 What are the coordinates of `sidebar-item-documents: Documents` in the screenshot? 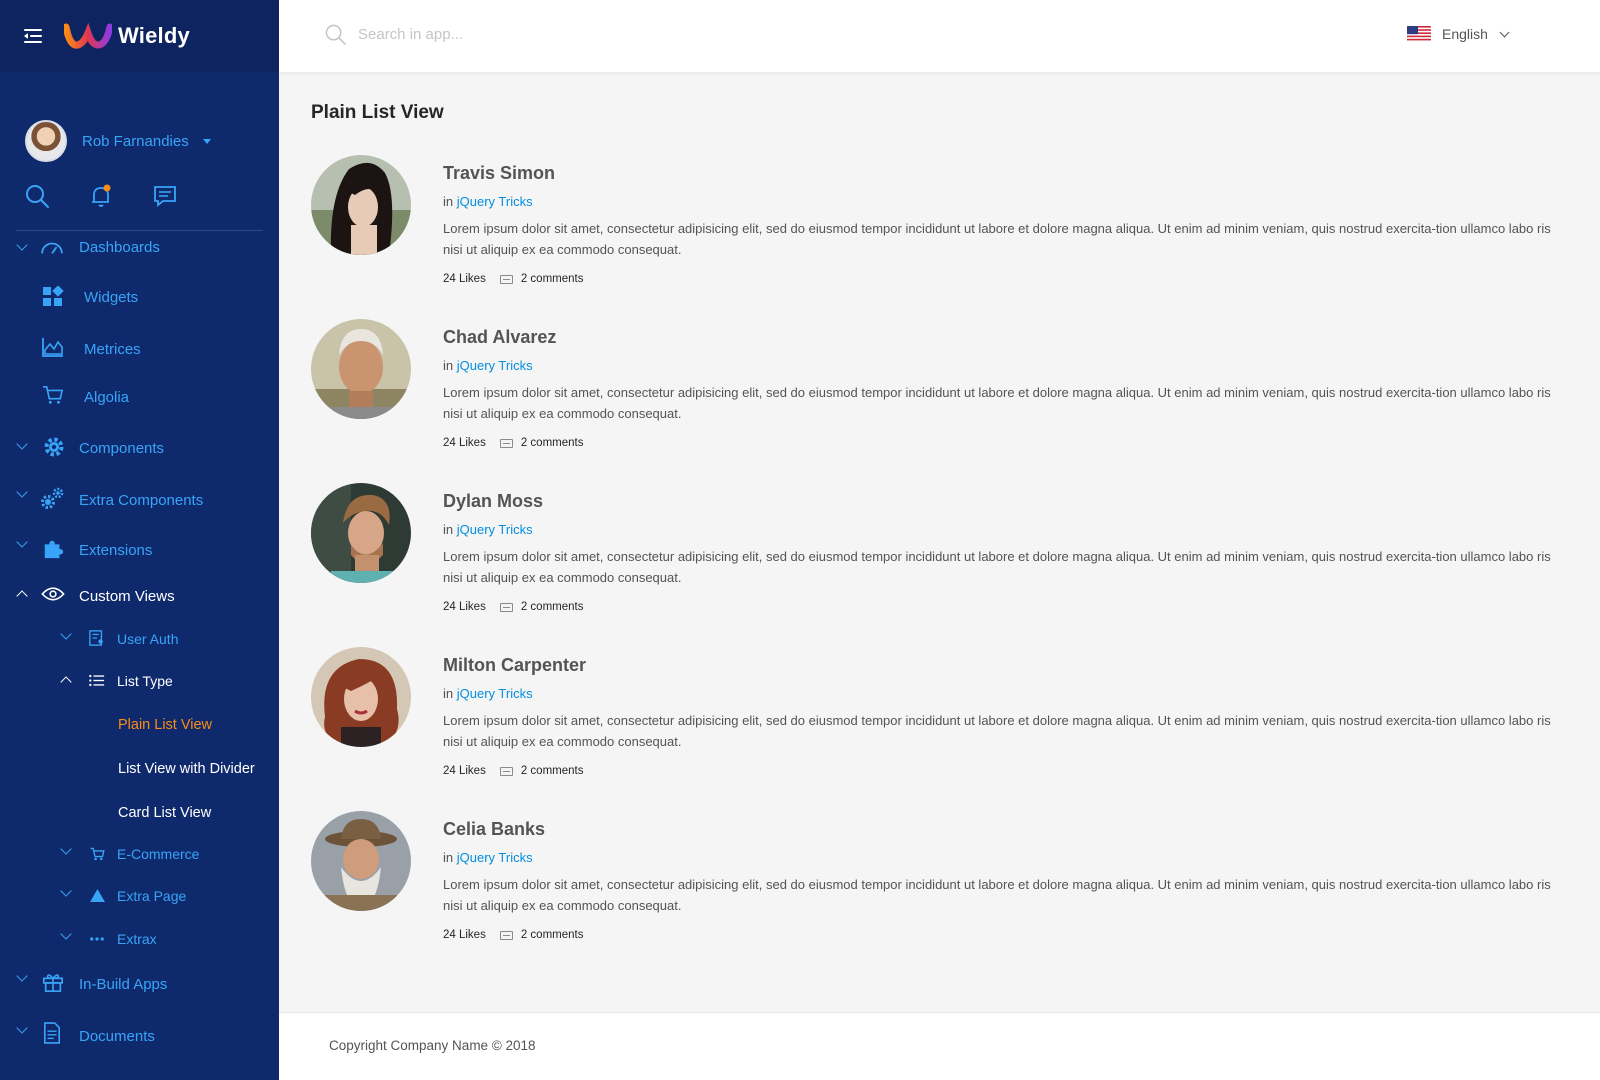 It's located at (139, 1035).